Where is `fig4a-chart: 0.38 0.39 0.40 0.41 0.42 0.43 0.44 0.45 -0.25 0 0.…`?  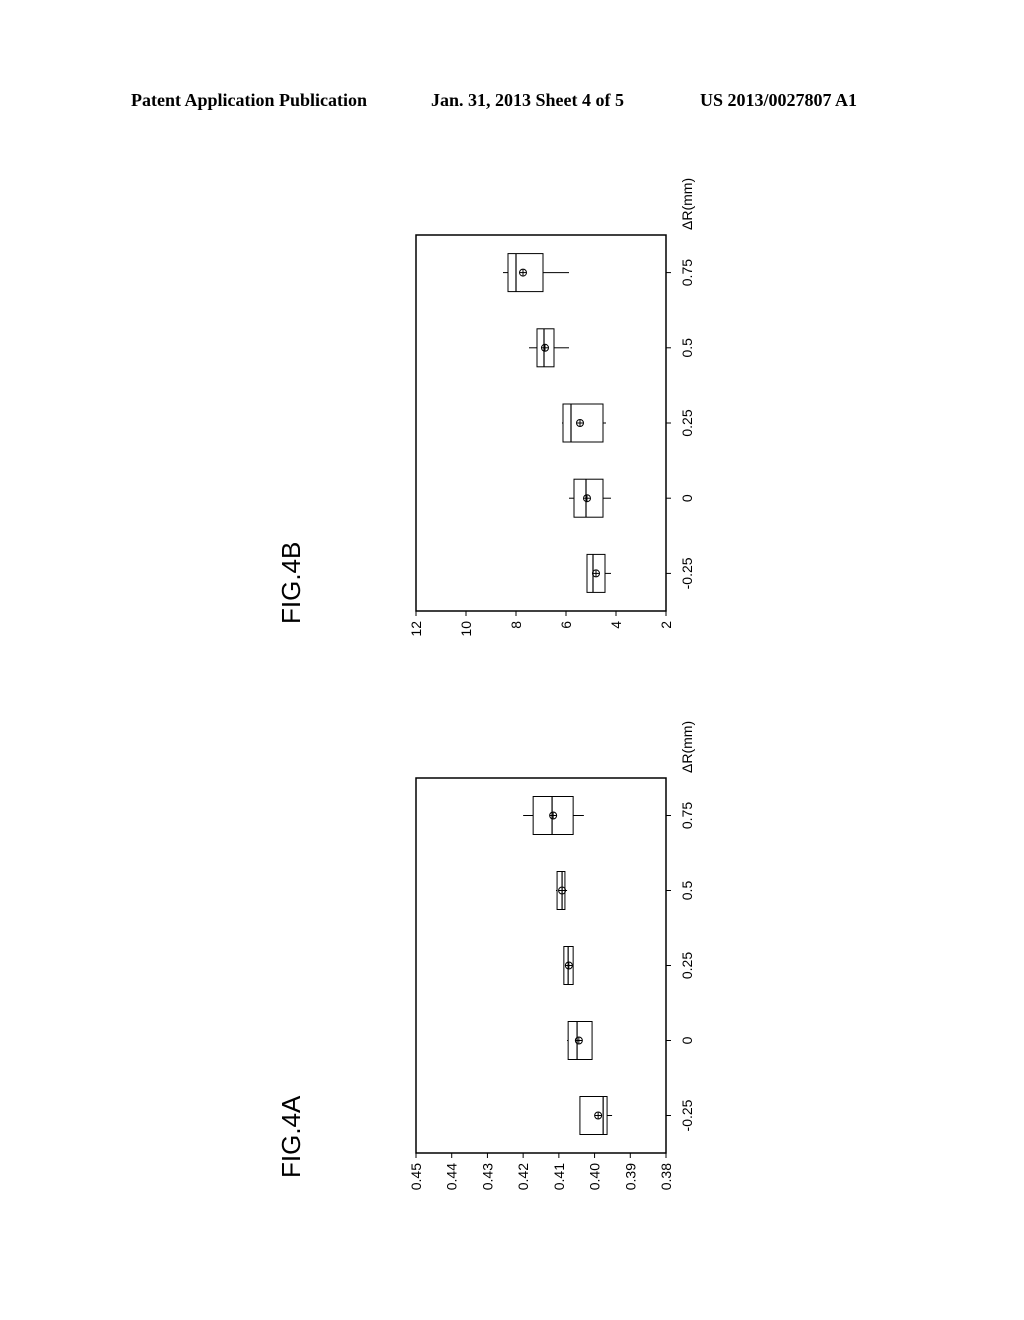 fig4a-chart: 0.38 0.39 0.40 0.41 0.42 0.43 0.44 0.45 -0.25 0 0.… is located at coordinates (551, 955).